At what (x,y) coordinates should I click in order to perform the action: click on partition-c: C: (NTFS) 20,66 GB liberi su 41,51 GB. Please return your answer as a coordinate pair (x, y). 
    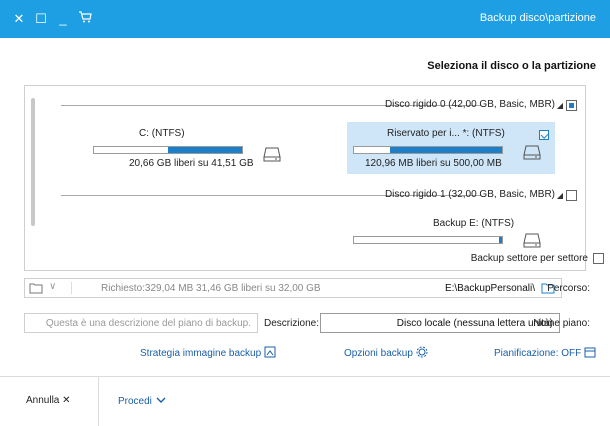
    Looking at the image, I should click on (189, 148).